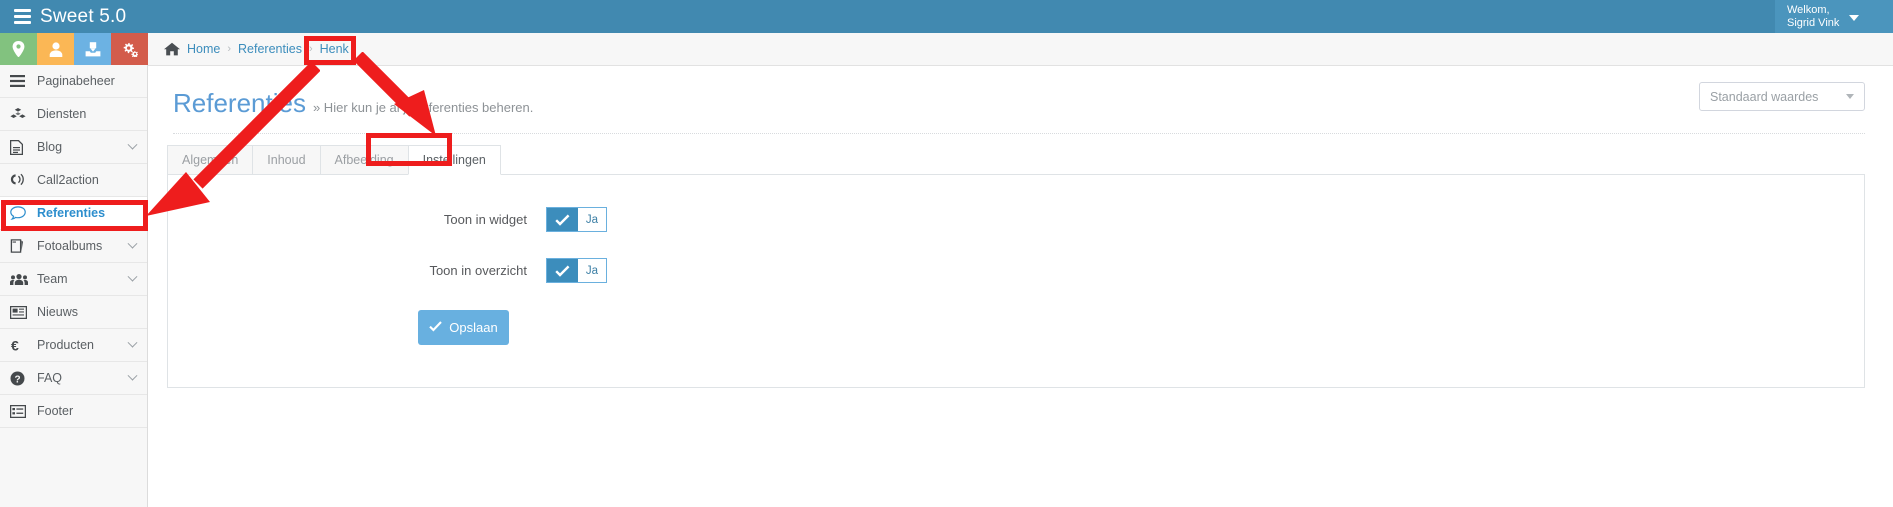 The image size is (1893, 507). I want to click on tab-afbeelding: Afbeelding, so click(363, 160).